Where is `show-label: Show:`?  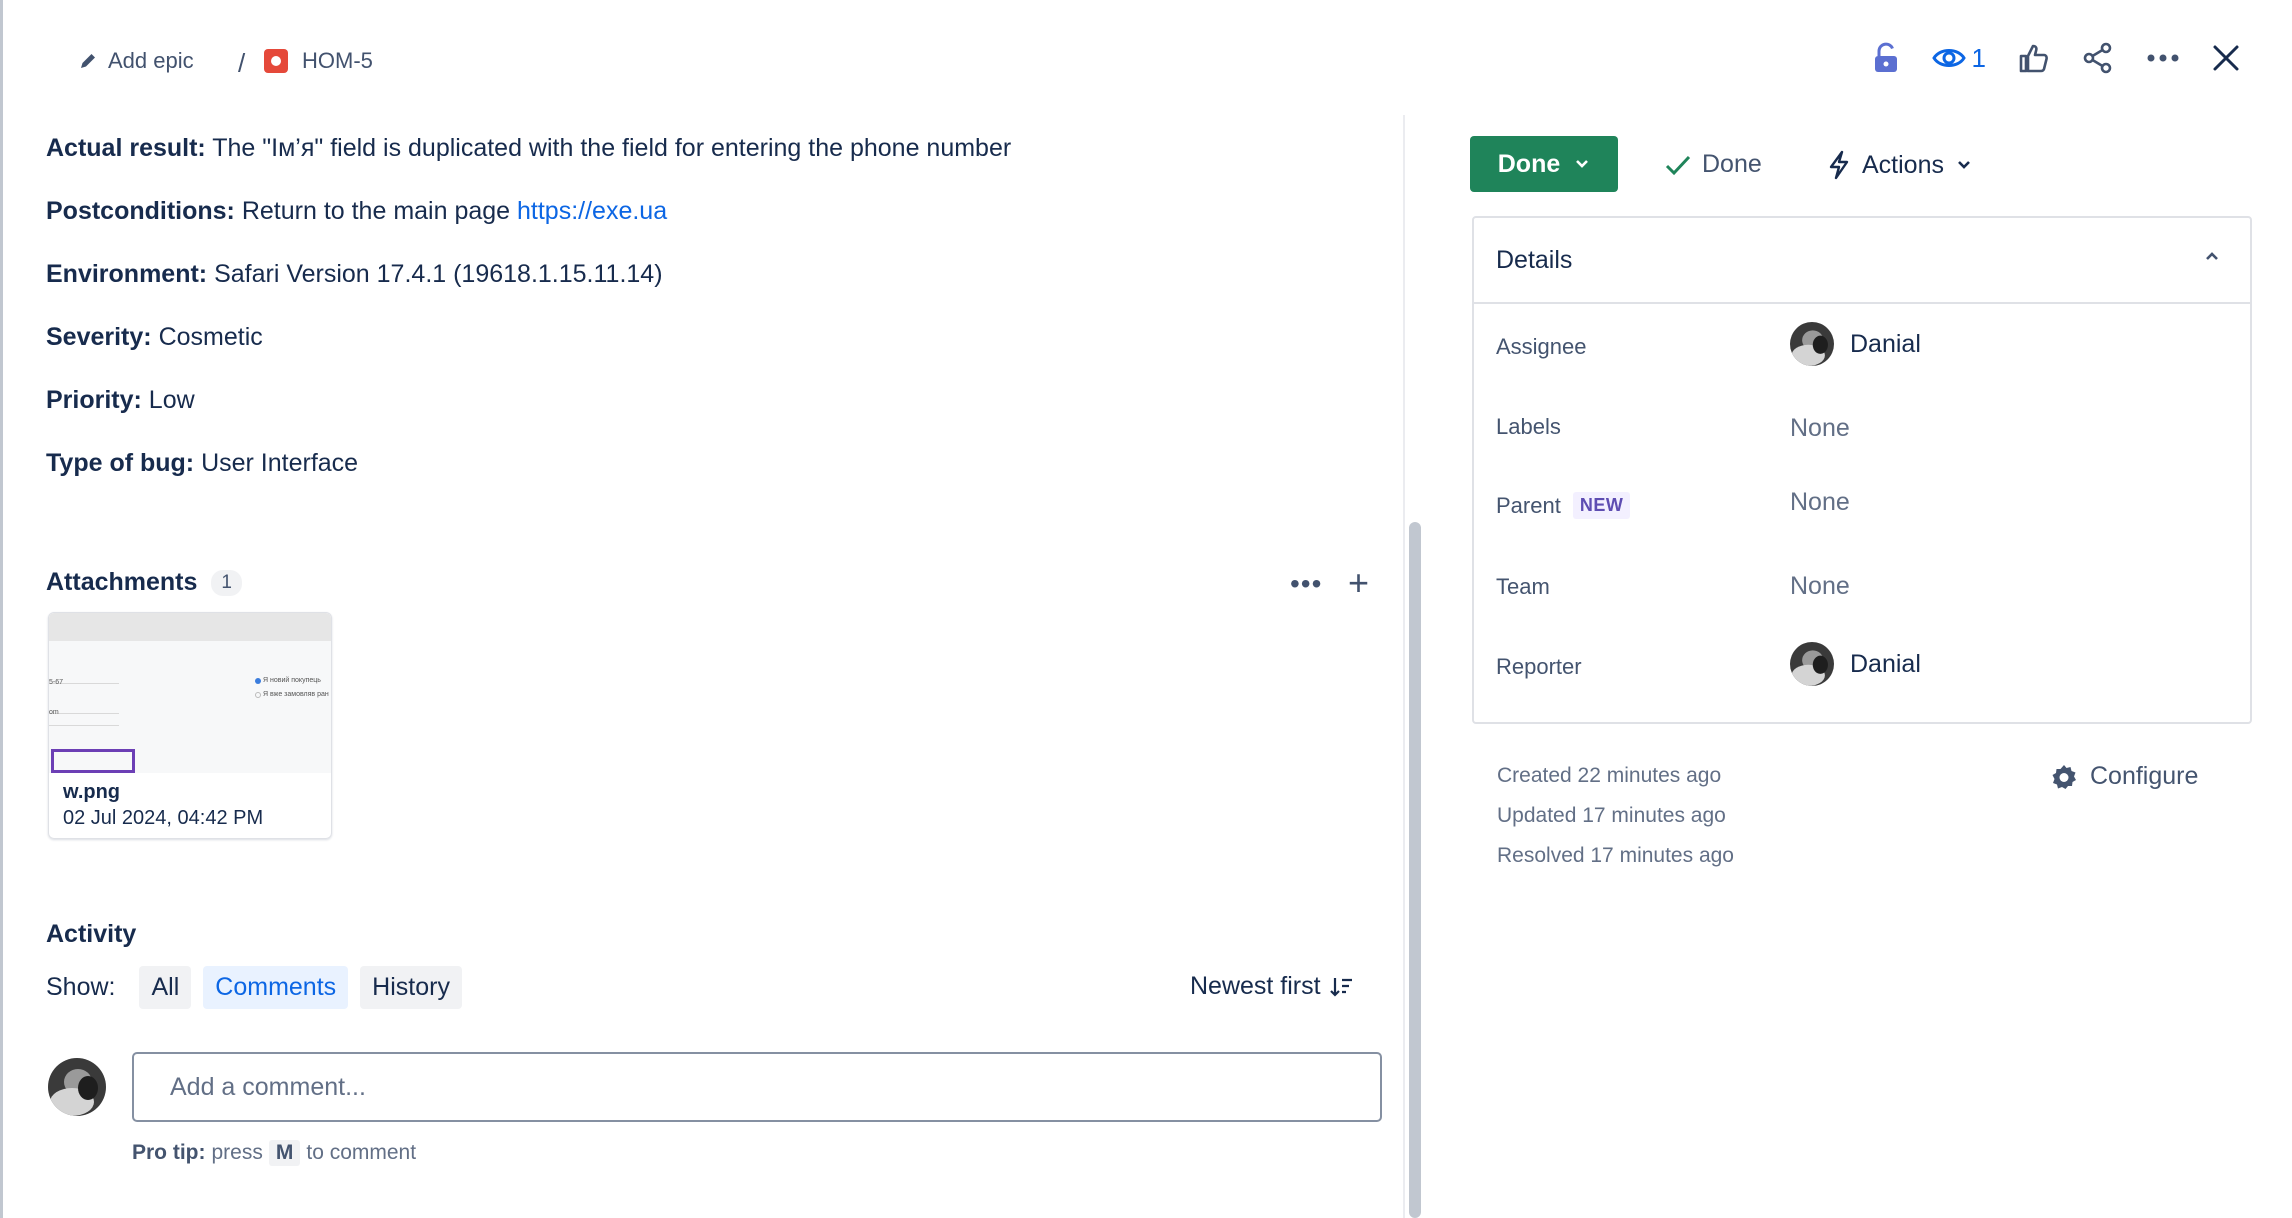
show-label: Show: is located at coordinates (81, 987).